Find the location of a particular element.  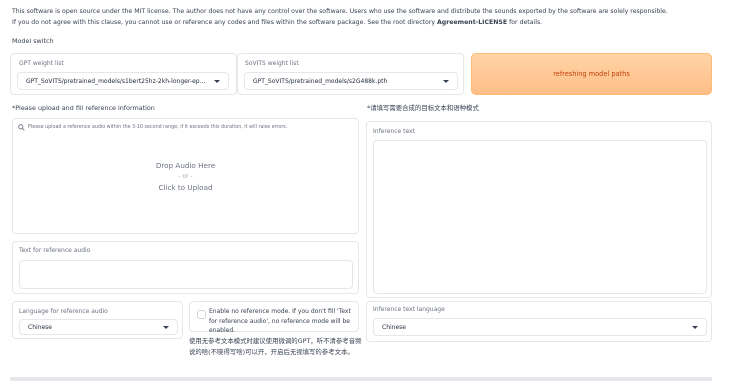

inference-text-label: Inference text is located at coordinates (394, 131).